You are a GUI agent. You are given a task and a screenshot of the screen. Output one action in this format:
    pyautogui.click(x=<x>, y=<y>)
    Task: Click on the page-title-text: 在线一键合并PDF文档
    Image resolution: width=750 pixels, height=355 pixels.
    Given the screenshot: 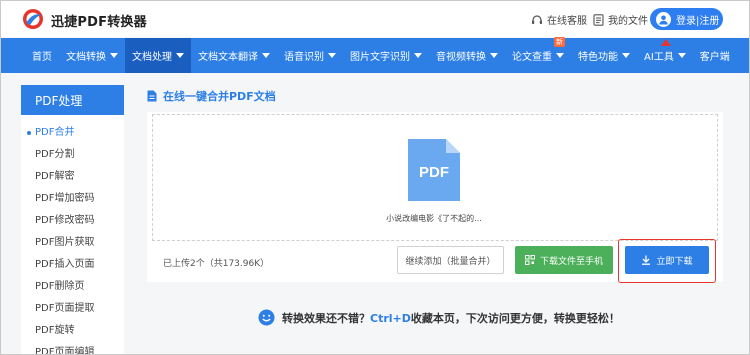 What is the action you would take?
    pyautogui.click(x=219, y=96)
    